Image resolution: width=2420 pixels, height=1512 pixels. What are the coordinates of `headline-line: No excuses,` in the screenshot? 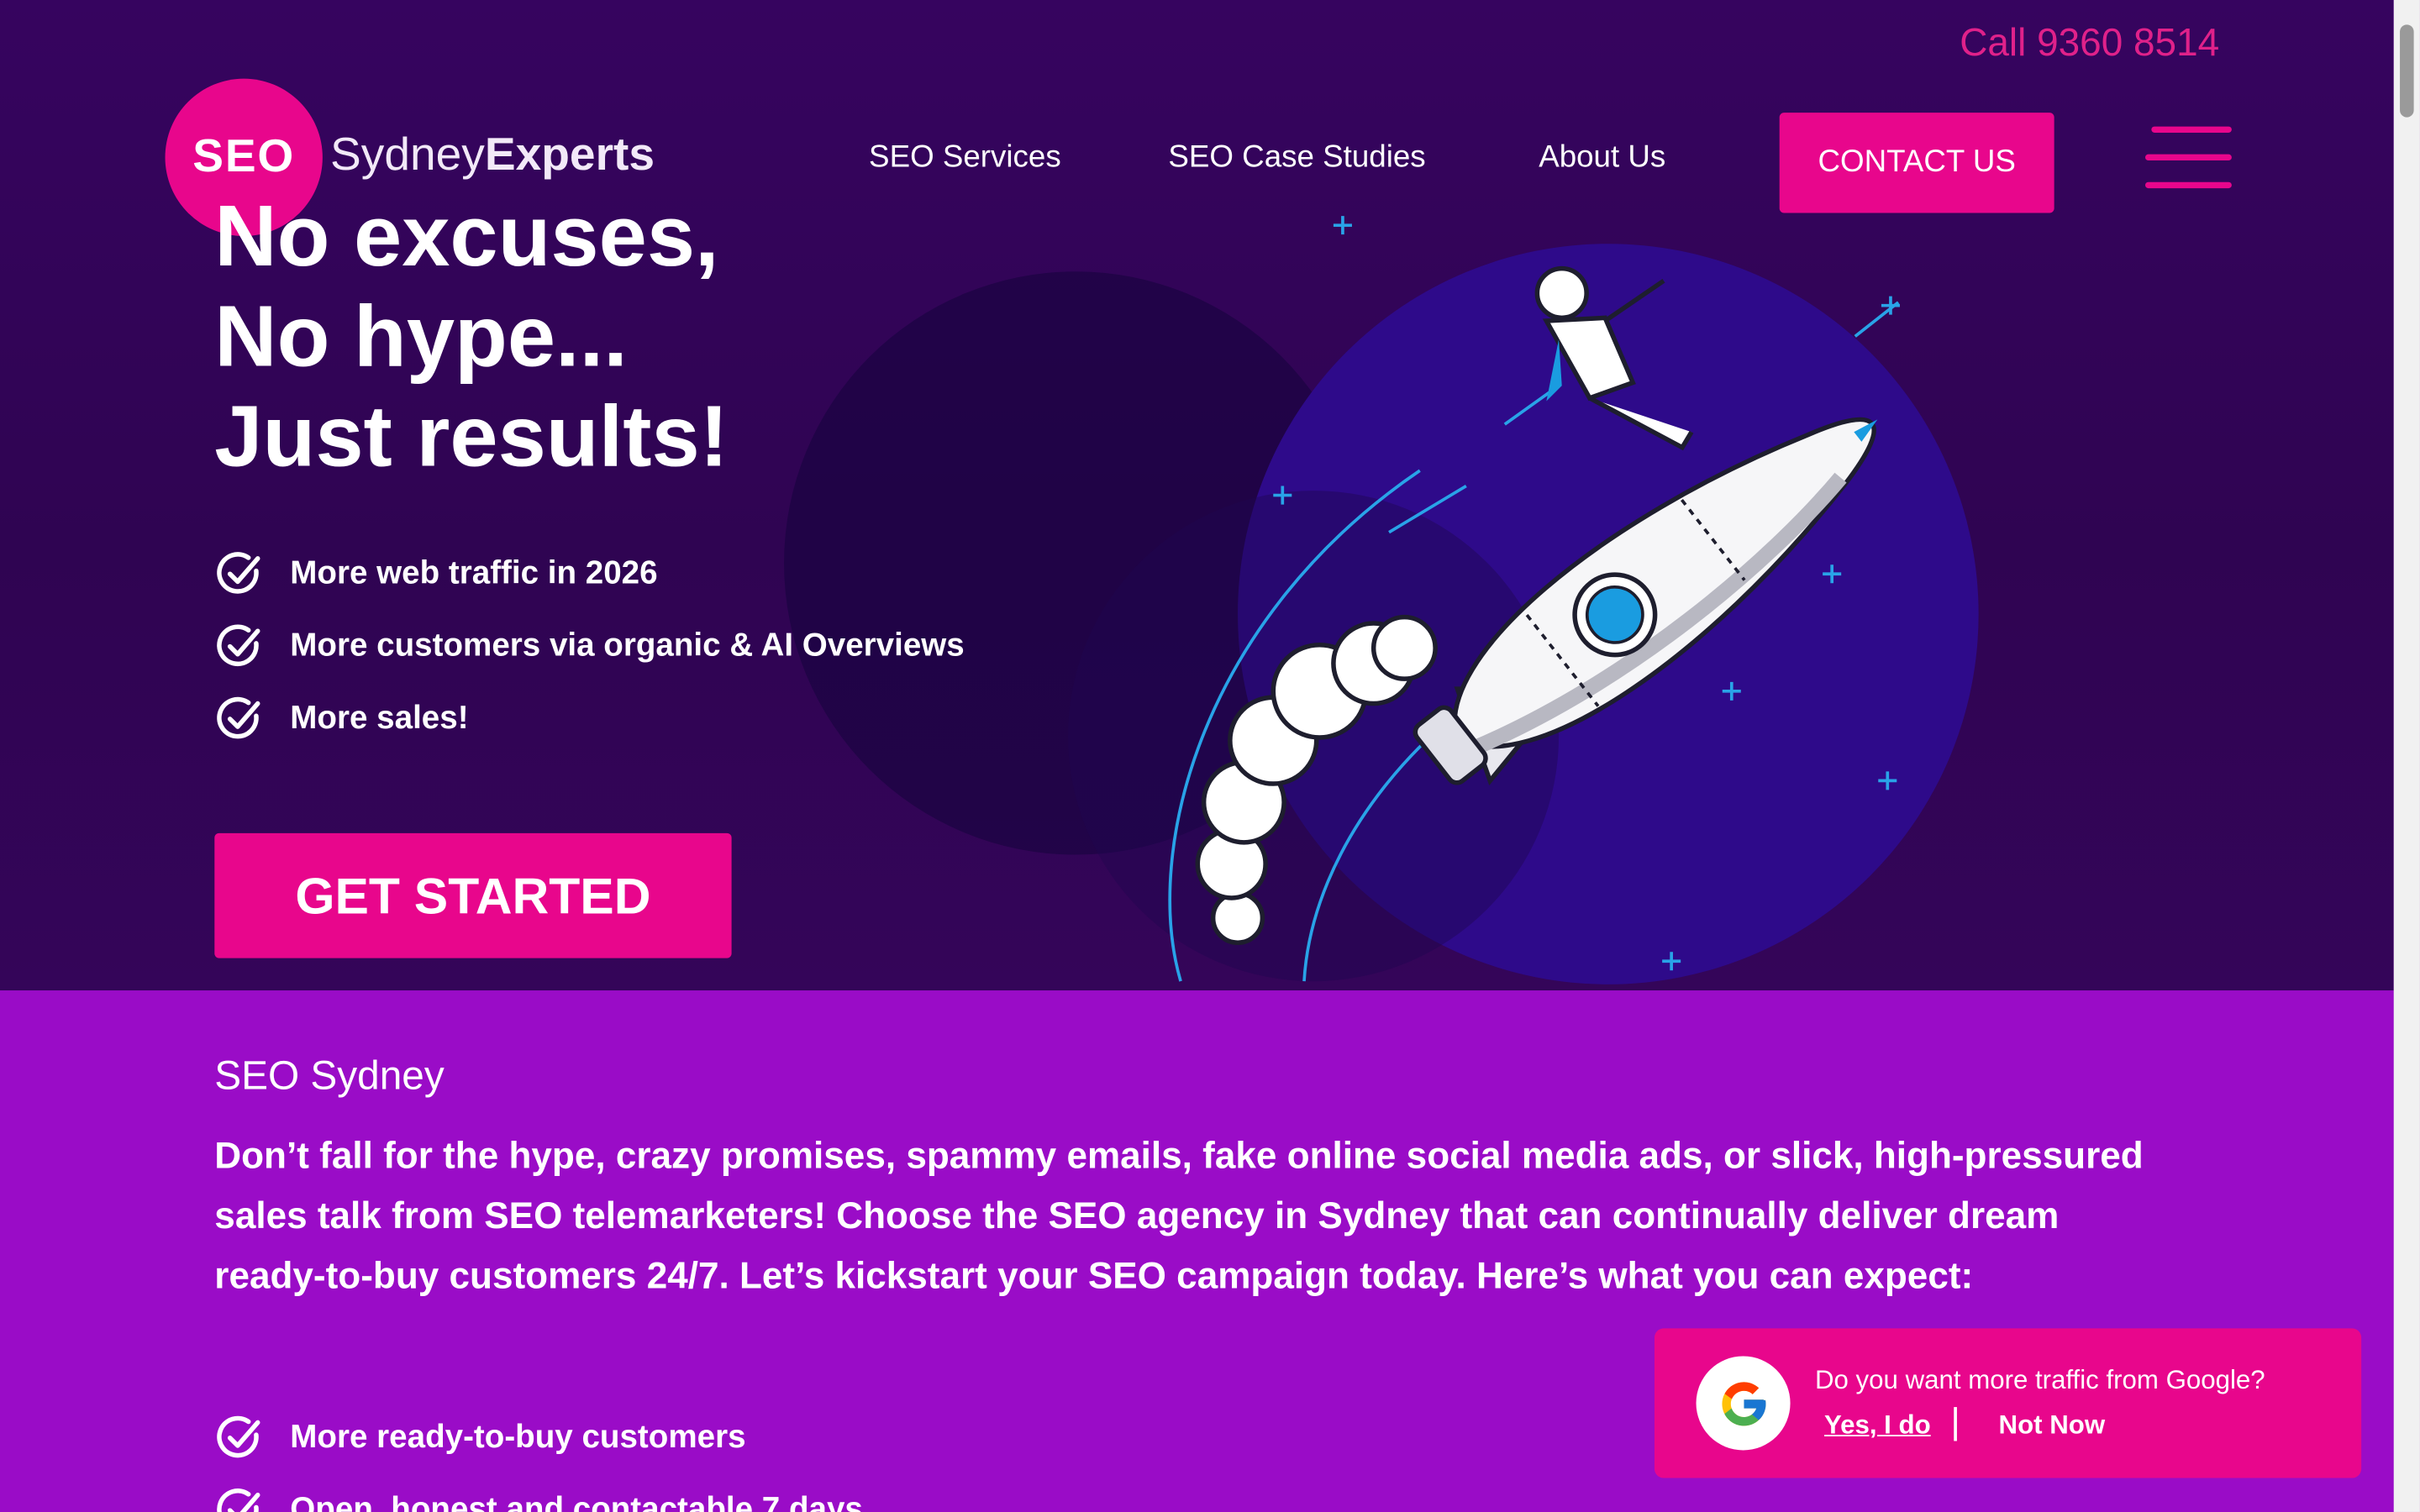 It's located at (466, 235).